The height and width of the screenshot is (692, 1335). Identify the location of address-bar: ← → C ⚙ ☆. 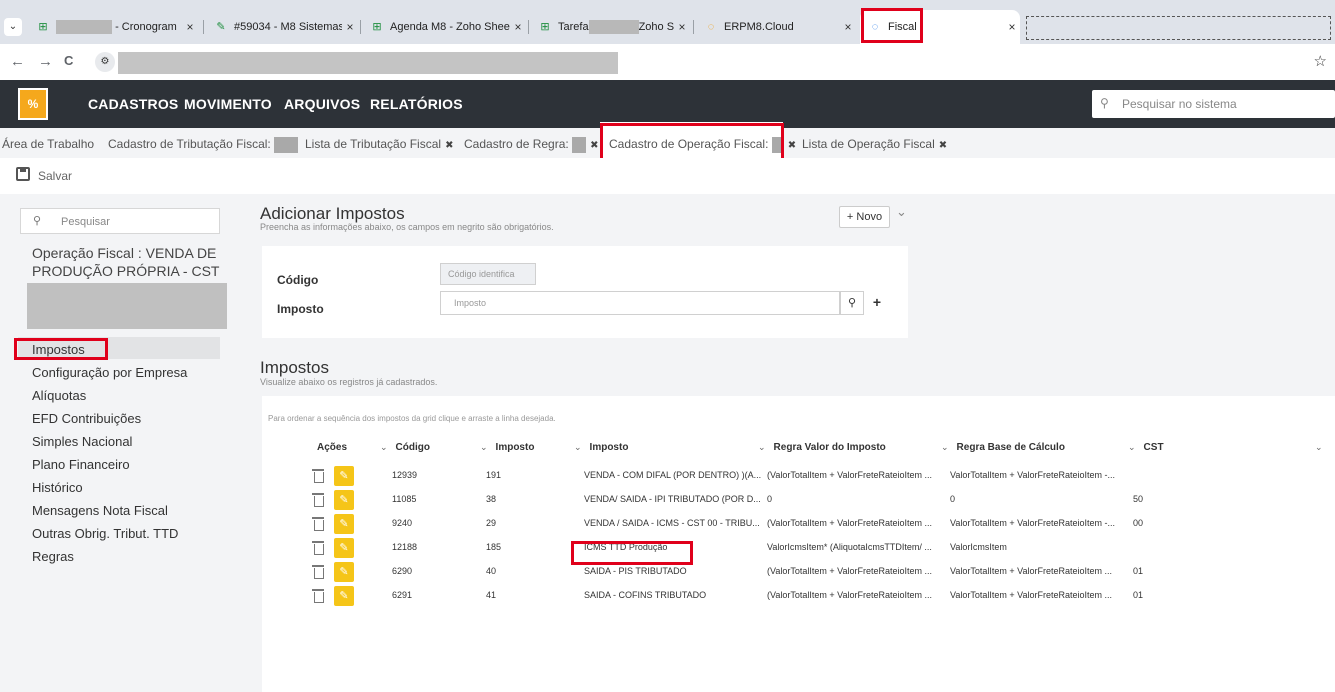
(667, 62).